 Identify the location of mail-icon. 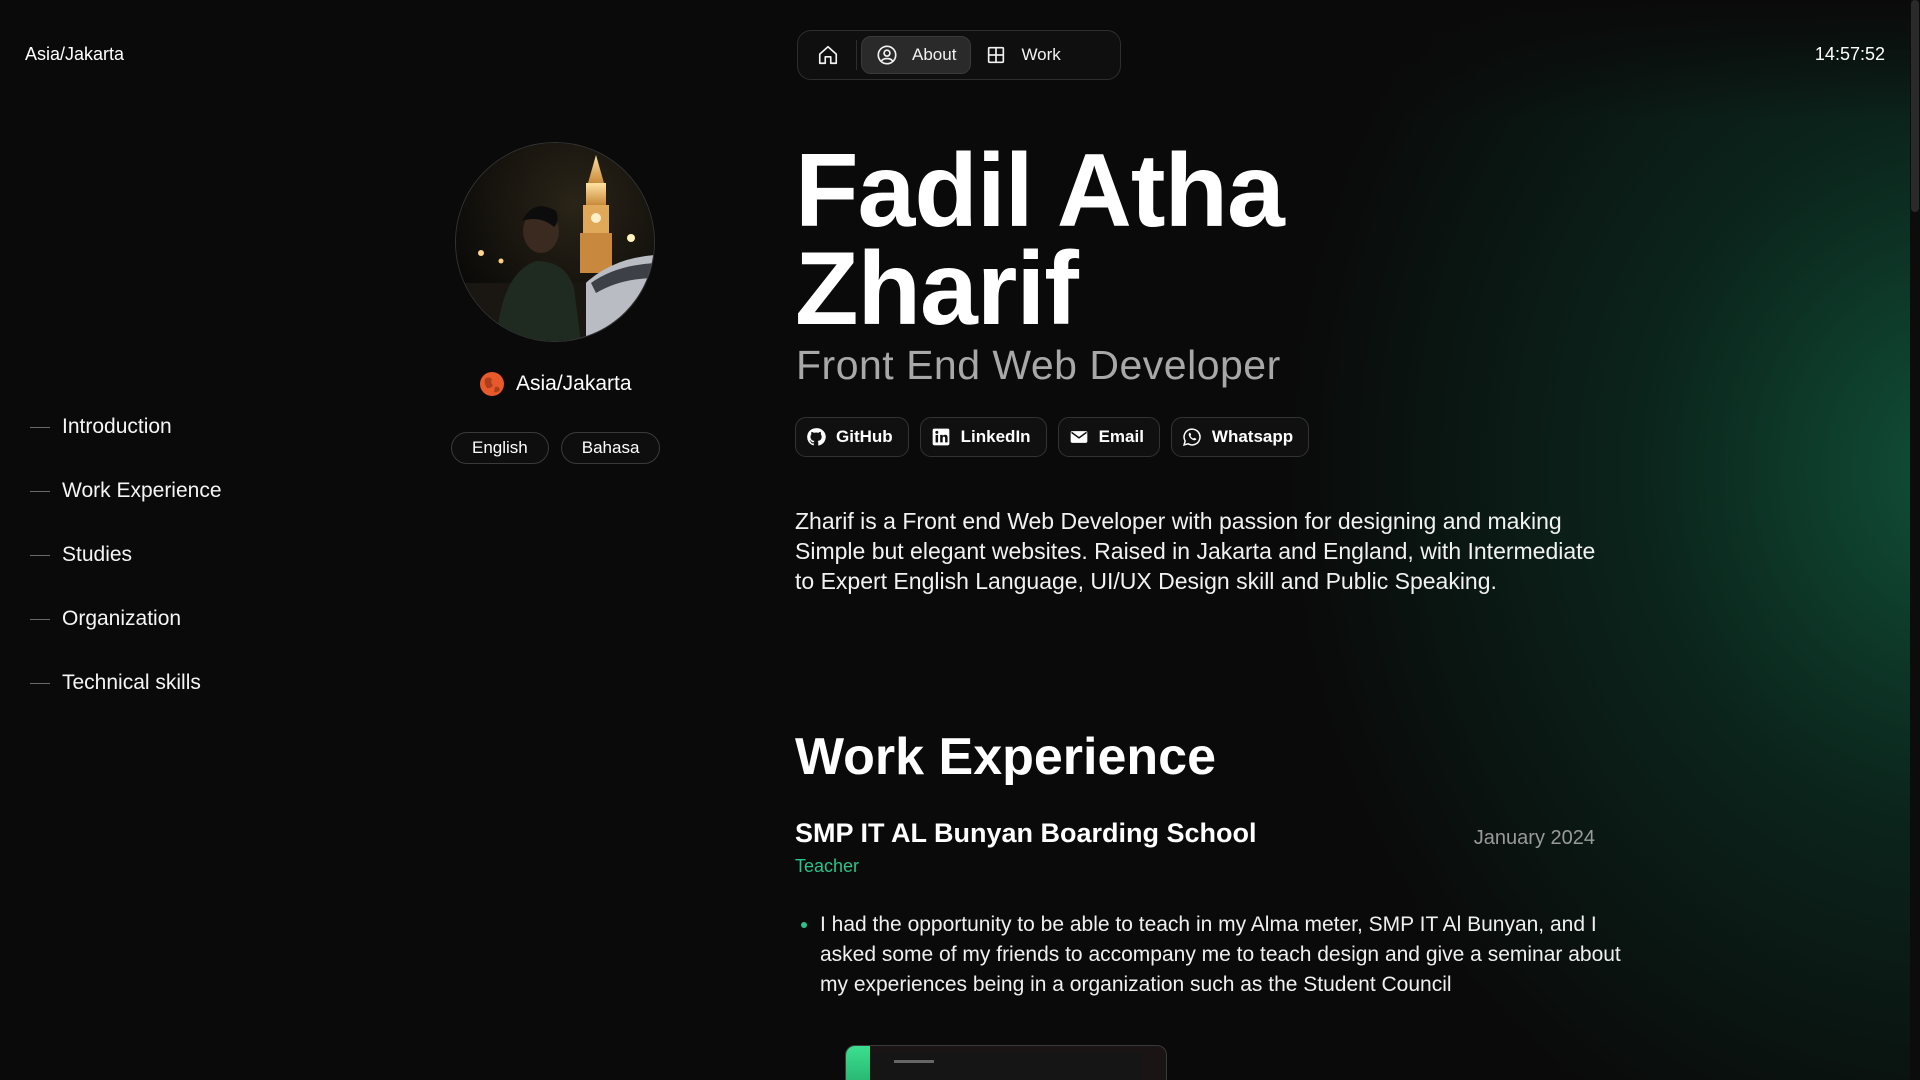
(1078, 437).